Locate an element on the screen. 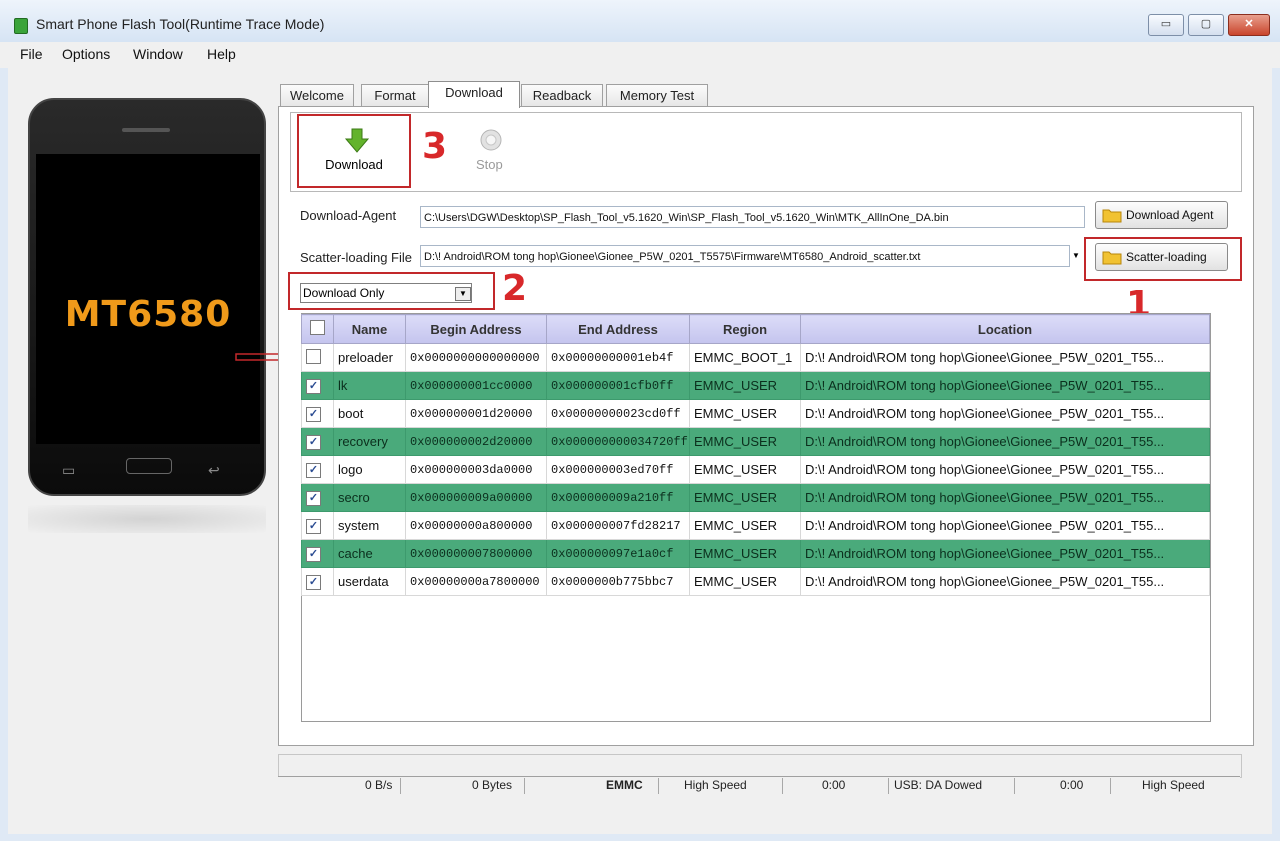 Image resolution: width=1280 pixels, height=841 pixels. end-address: 0x000000000034720ff is located at coordinates (618, 441).